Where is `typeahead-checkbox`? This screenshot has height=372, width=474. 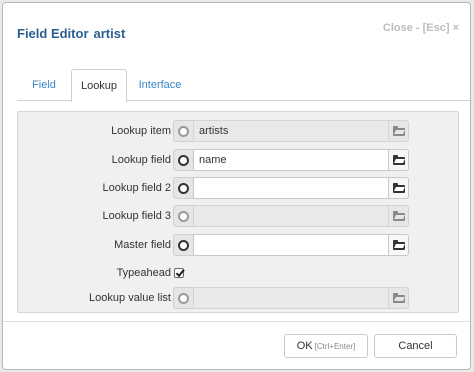
typeahead-checkbox is located at coordinates (179, 273).